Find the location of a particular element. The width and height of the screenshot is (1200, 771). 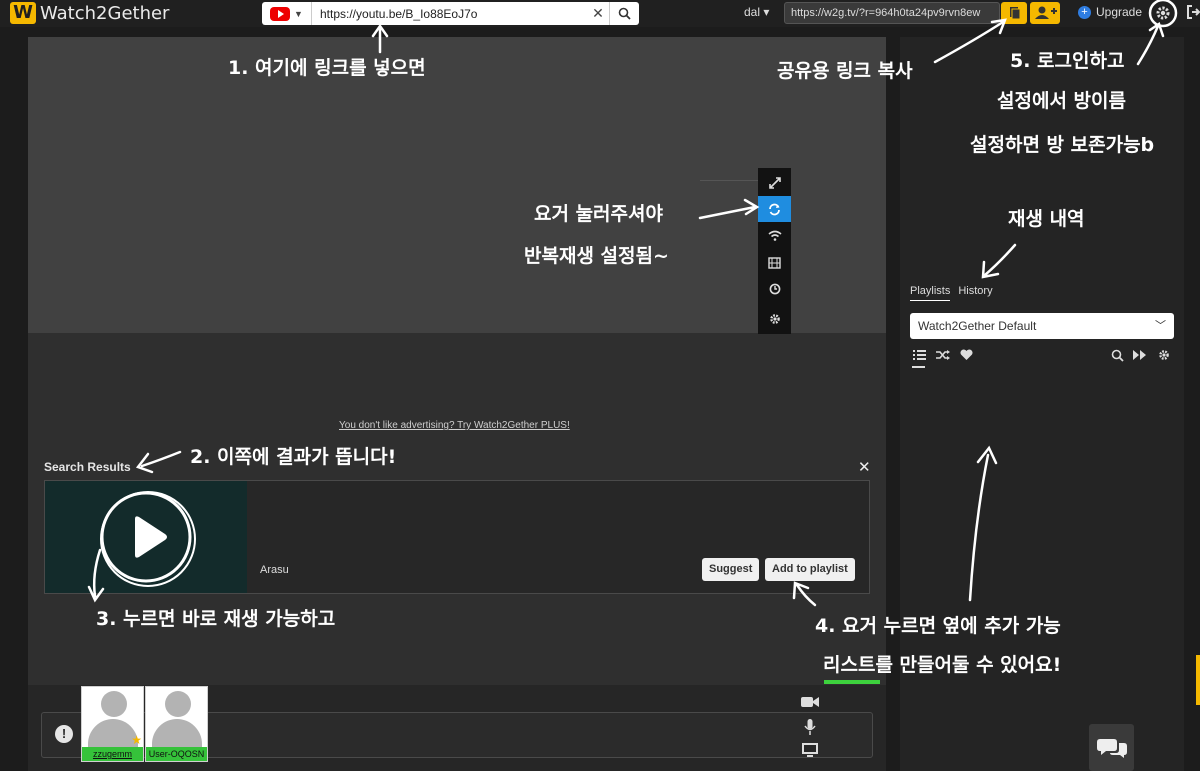

annotation-history: 재생 내역 is located at coordinates (1046, 219).